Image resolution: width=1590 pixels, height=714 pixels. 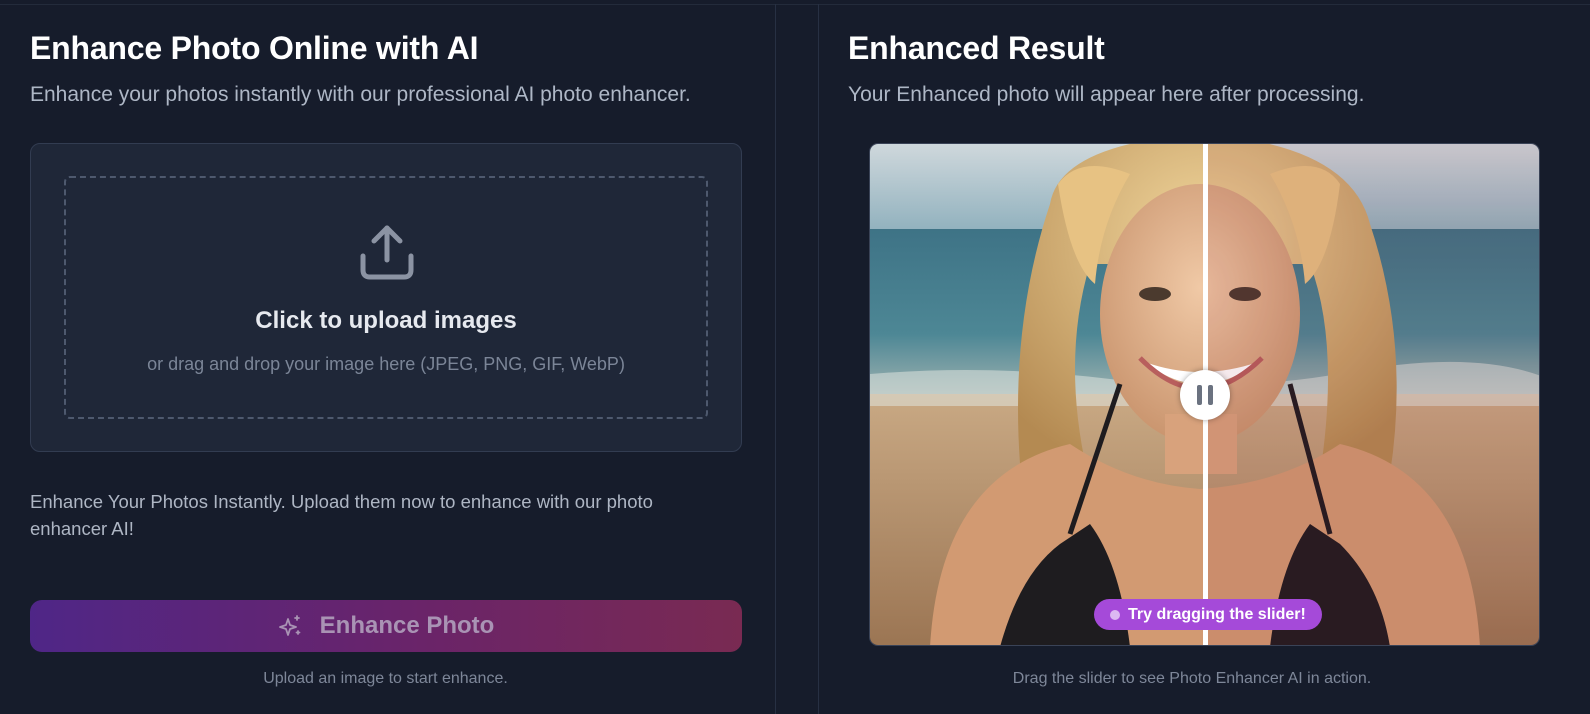 I want to click on enhance-photo-button: Enhance Photo, so click(x=386, y=626).